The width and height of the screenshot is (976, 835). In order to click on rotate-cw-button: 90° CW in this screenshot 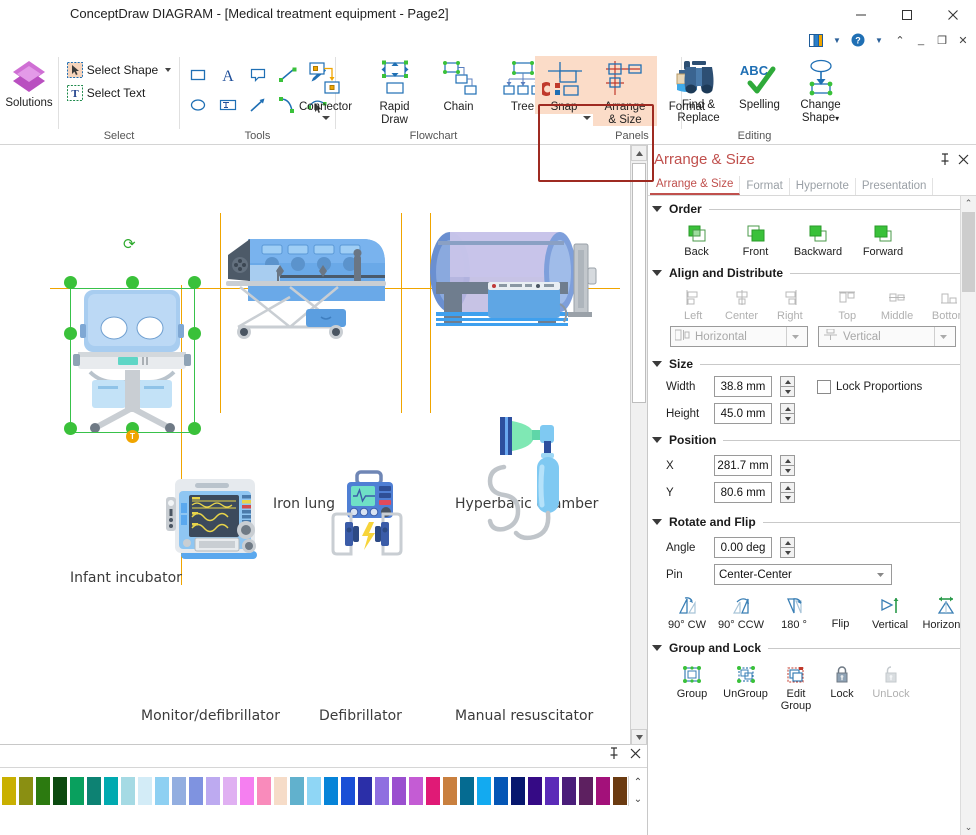, I will do `click(687, 613)`.